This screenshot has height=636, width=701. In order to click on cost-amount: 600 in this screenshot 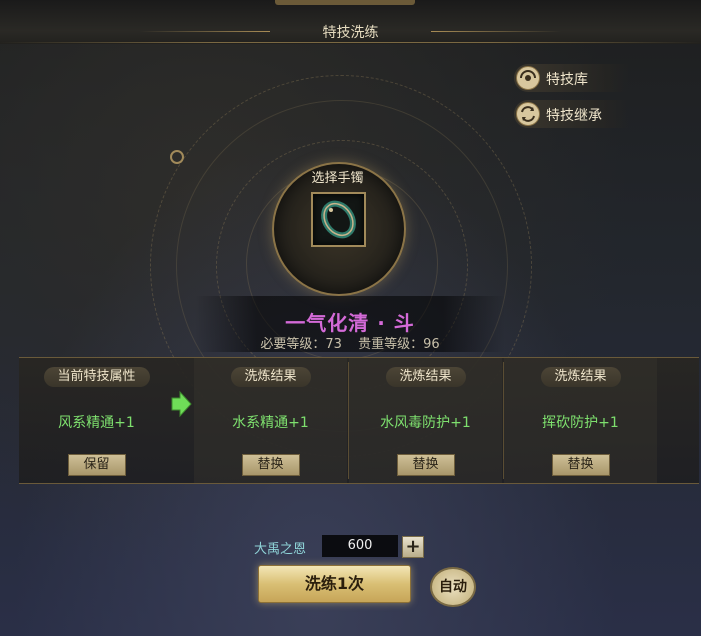, I will do `click(360, 546)`.